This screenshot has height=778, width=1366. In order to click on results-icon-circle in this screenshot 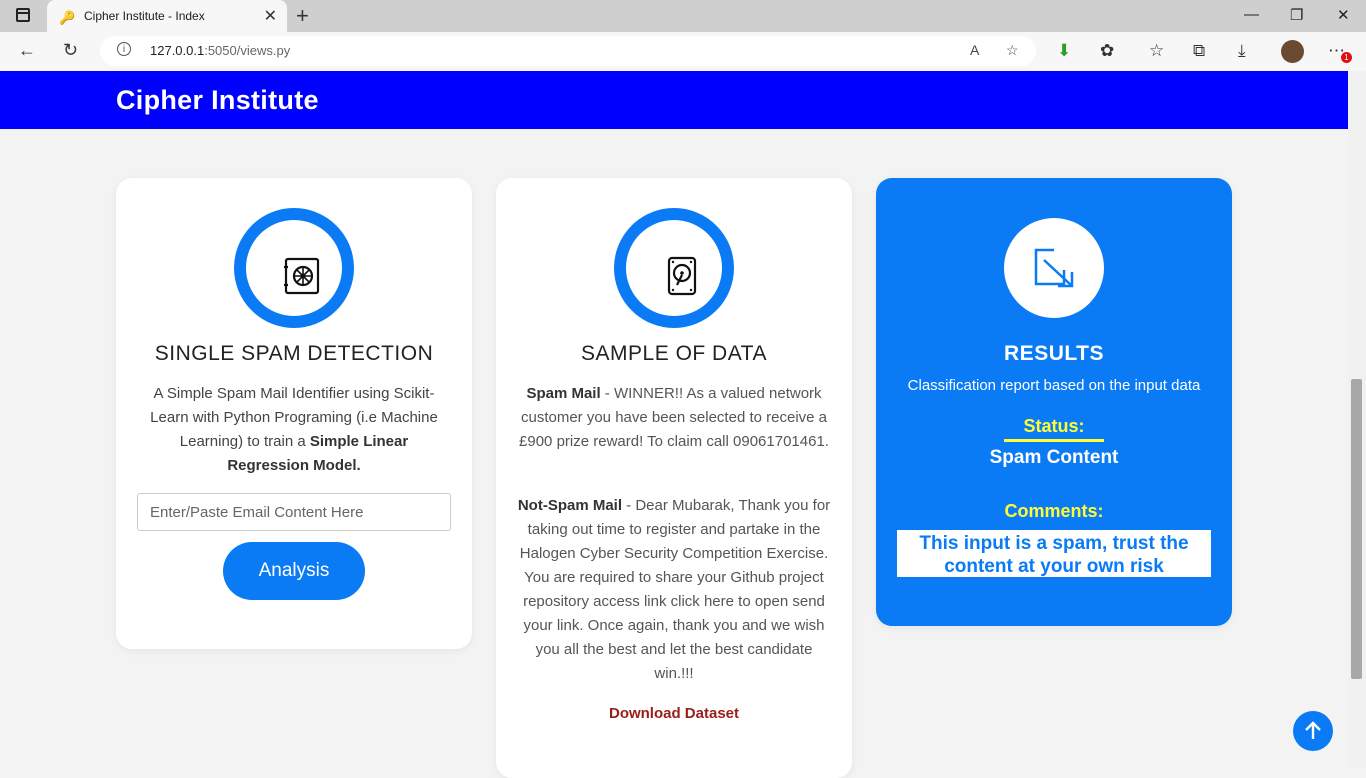, I will do `click(1054, 268)`.